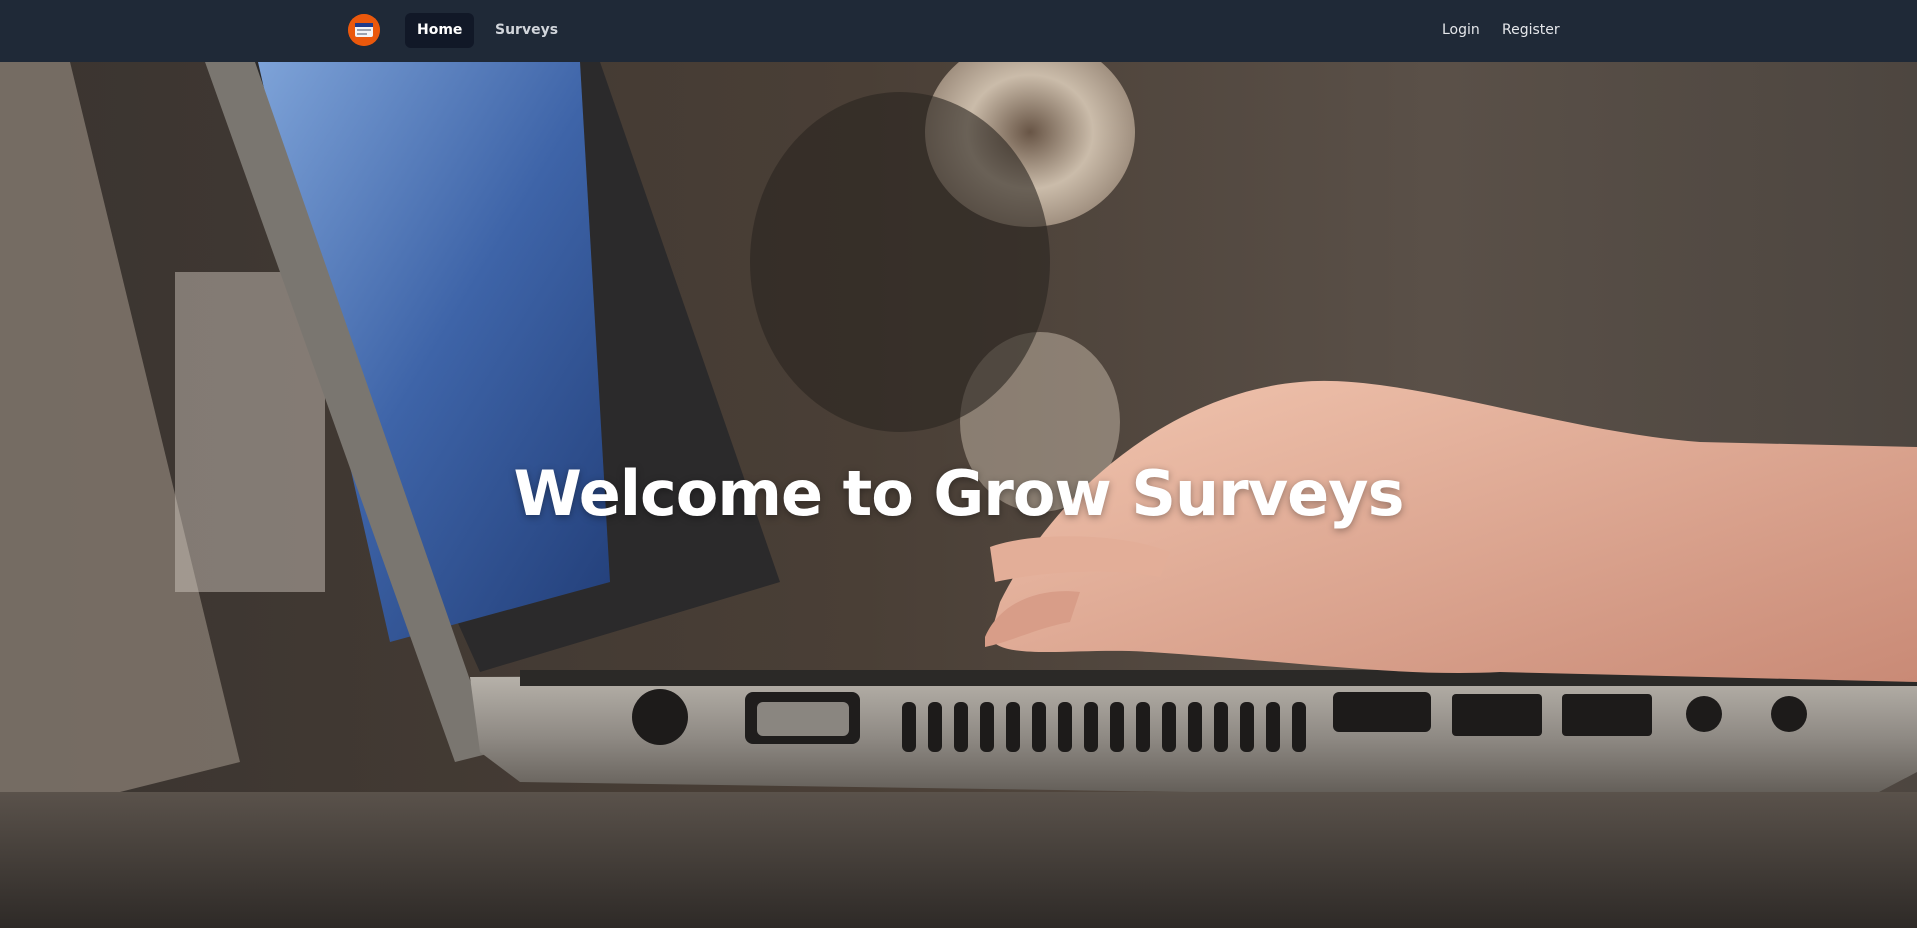 The height and width of the screenshot is (928, 1917). Describe the element at coordinates (958, 31) in the screenshot. I see `top-navbar: Home Surveys Login Register` at that location.